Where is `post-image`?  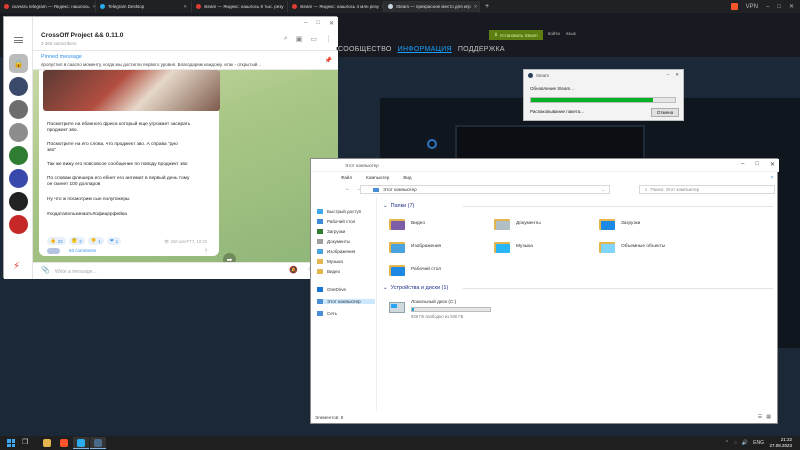
post-image is located at coordinates (131, 90).